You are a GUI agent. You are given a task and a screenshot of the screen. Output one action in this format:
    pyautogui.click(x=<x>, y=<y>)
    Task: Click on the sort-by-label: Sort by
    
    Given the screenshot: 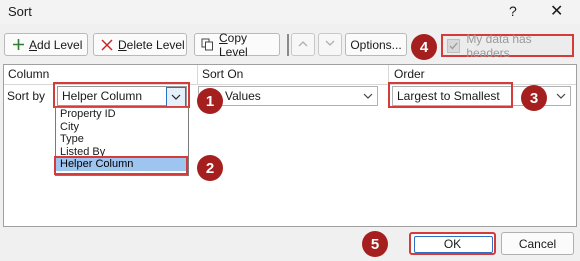 What is the action you would take?
    pyautogui.click(x=26, y=96)
    